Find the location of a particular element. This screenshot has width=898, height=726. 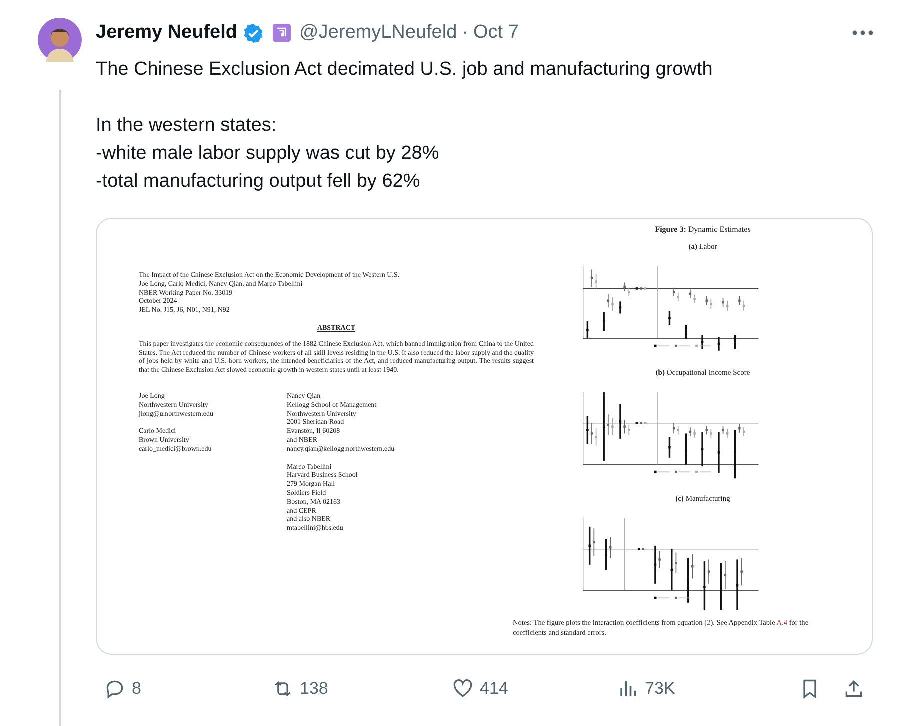

author-name: Jeremy Neufeld is located at coordinates (167, 33).